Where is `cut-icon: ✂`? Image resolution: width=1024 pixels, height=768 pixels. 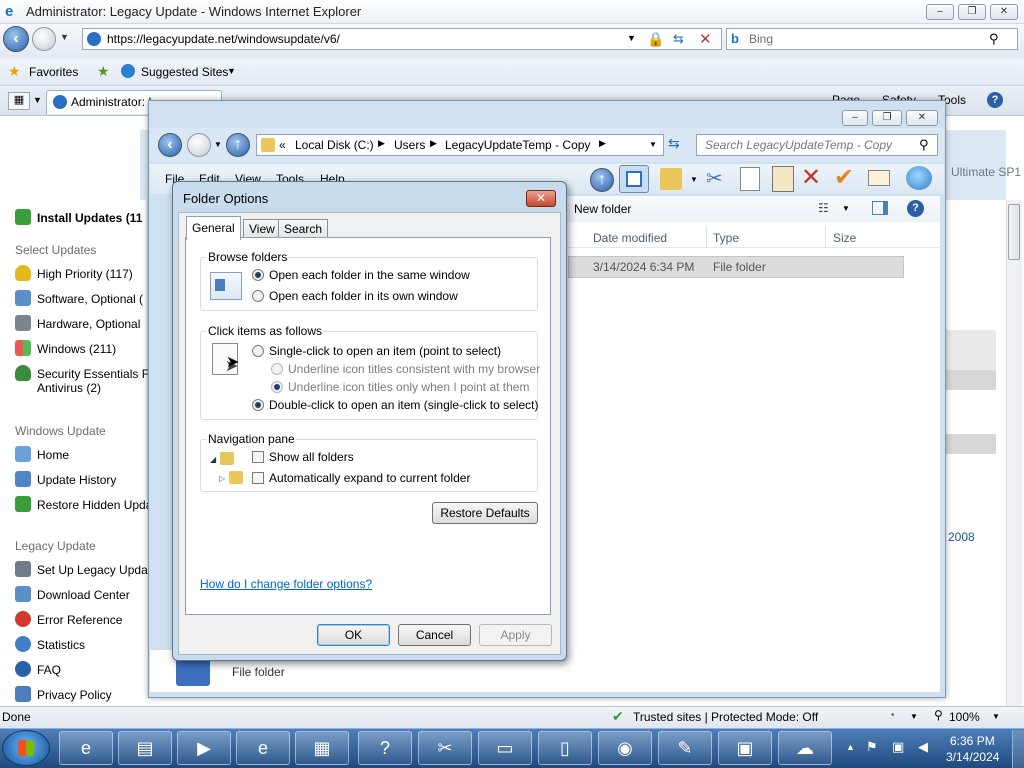
cut-icon: ✂ is located at coordinates (714, 178).